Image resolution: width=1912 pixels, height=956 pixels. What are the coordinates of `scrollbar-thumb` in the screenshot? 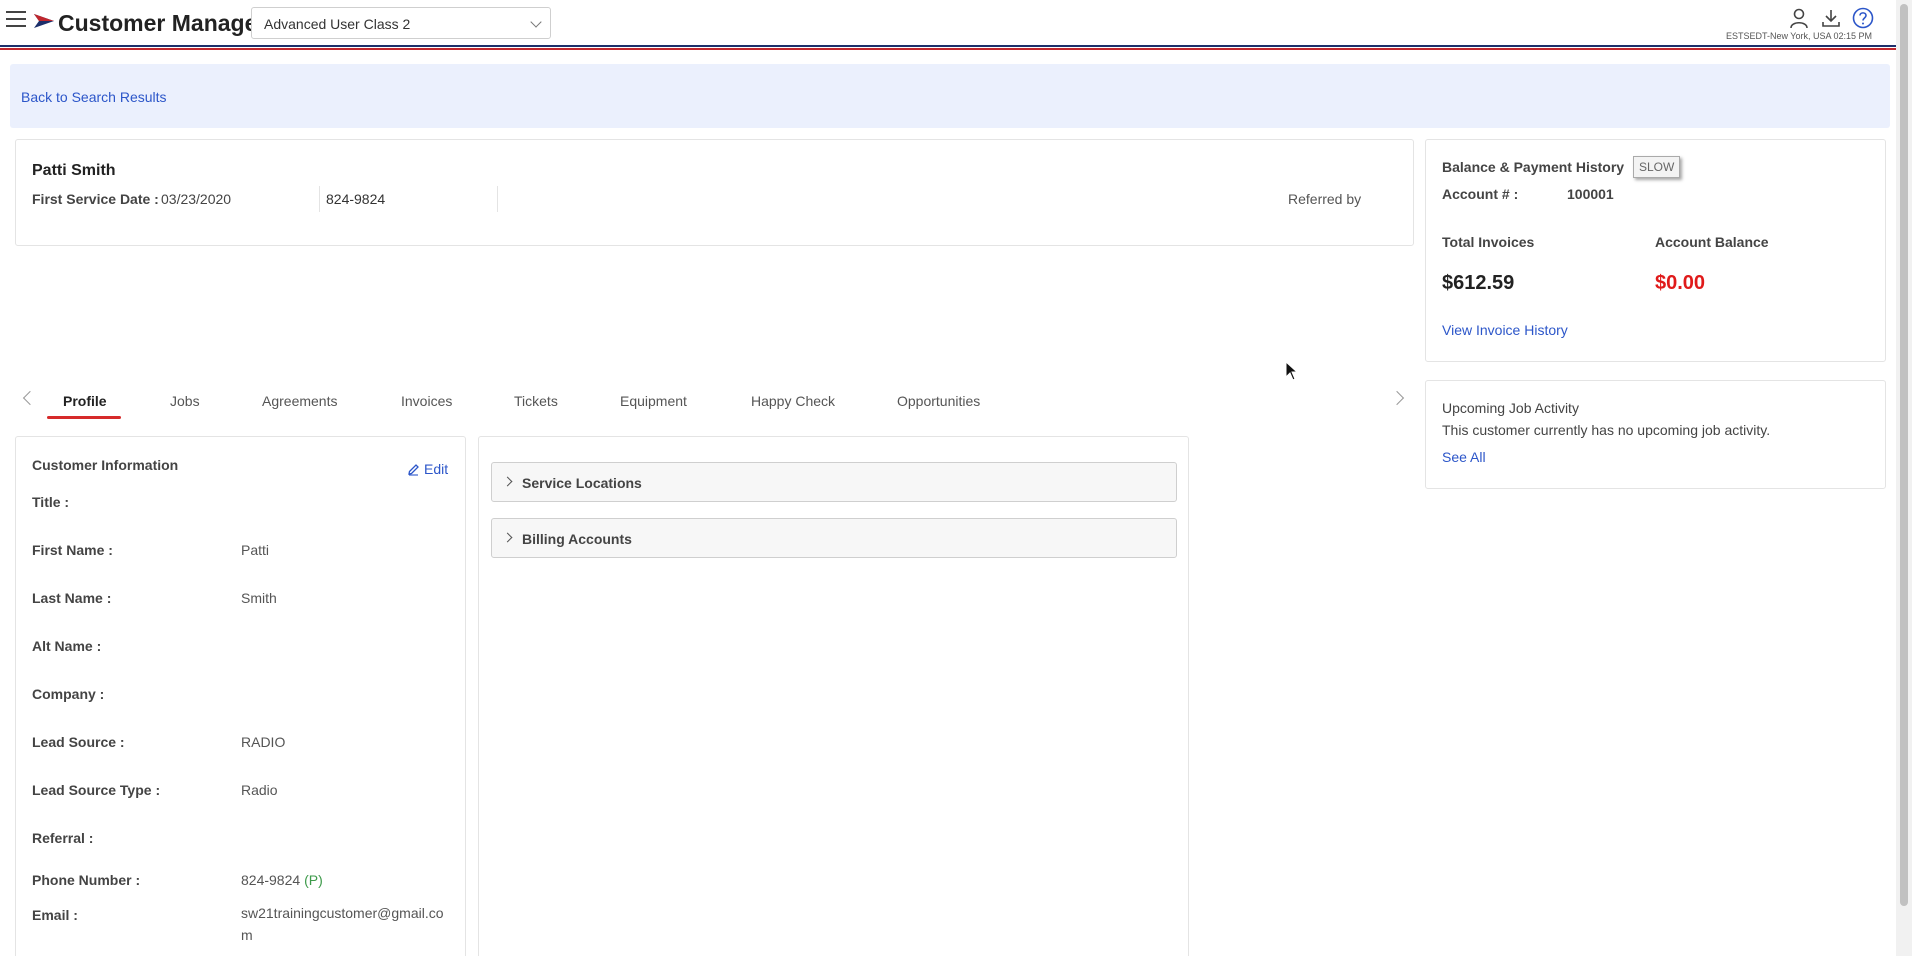 It's located at (1904, 455).